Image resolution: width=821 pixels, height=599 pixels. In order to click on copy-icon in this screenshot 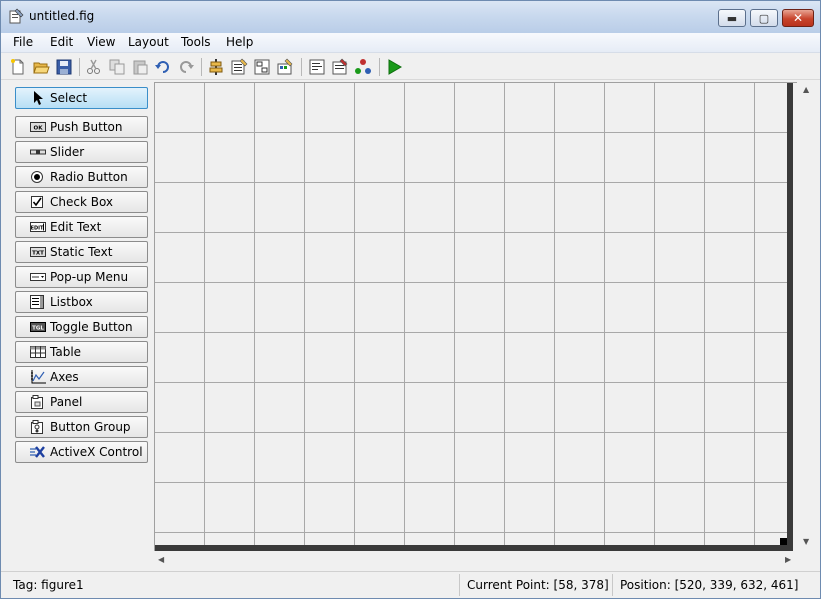, I will do `click(117, 67)`.